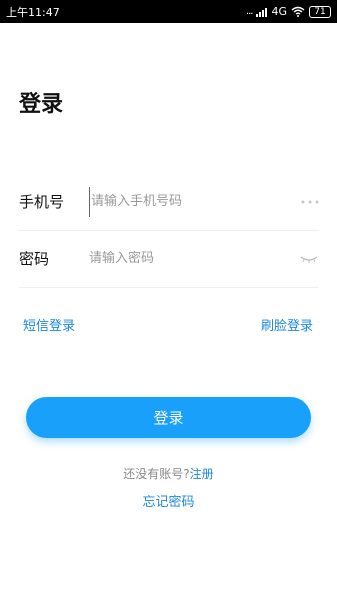 The width and height of the screenshot is (337, 600). What do you see at coordinates (288, 11) in the screenshot?
I see `status-indicators: ... 4G 71` at bounding box center [288, 11].